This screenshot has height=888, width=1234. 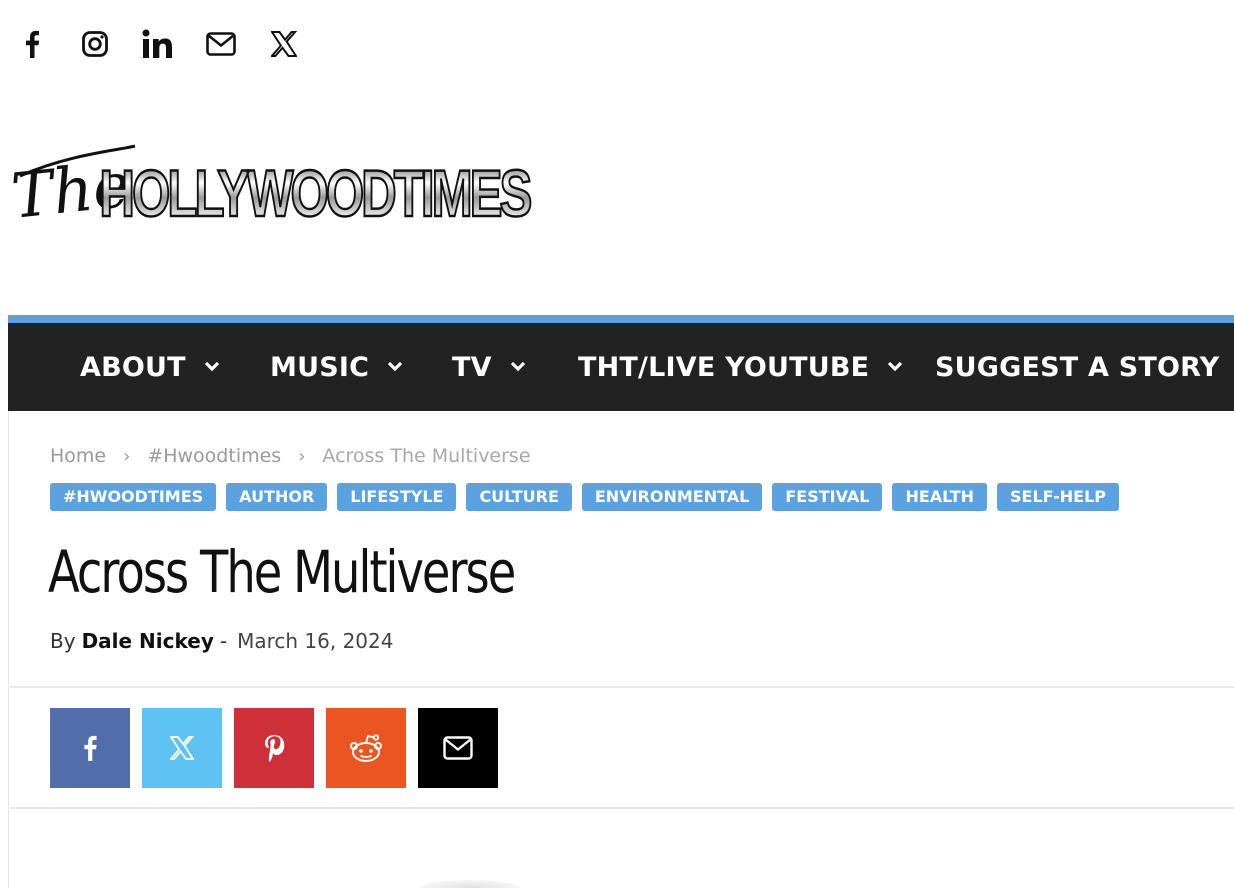 What do you see at coordinates (277, 497) in the screenshot?
I see `tag-author: AUTHOR` at bounding box center [277, 497].